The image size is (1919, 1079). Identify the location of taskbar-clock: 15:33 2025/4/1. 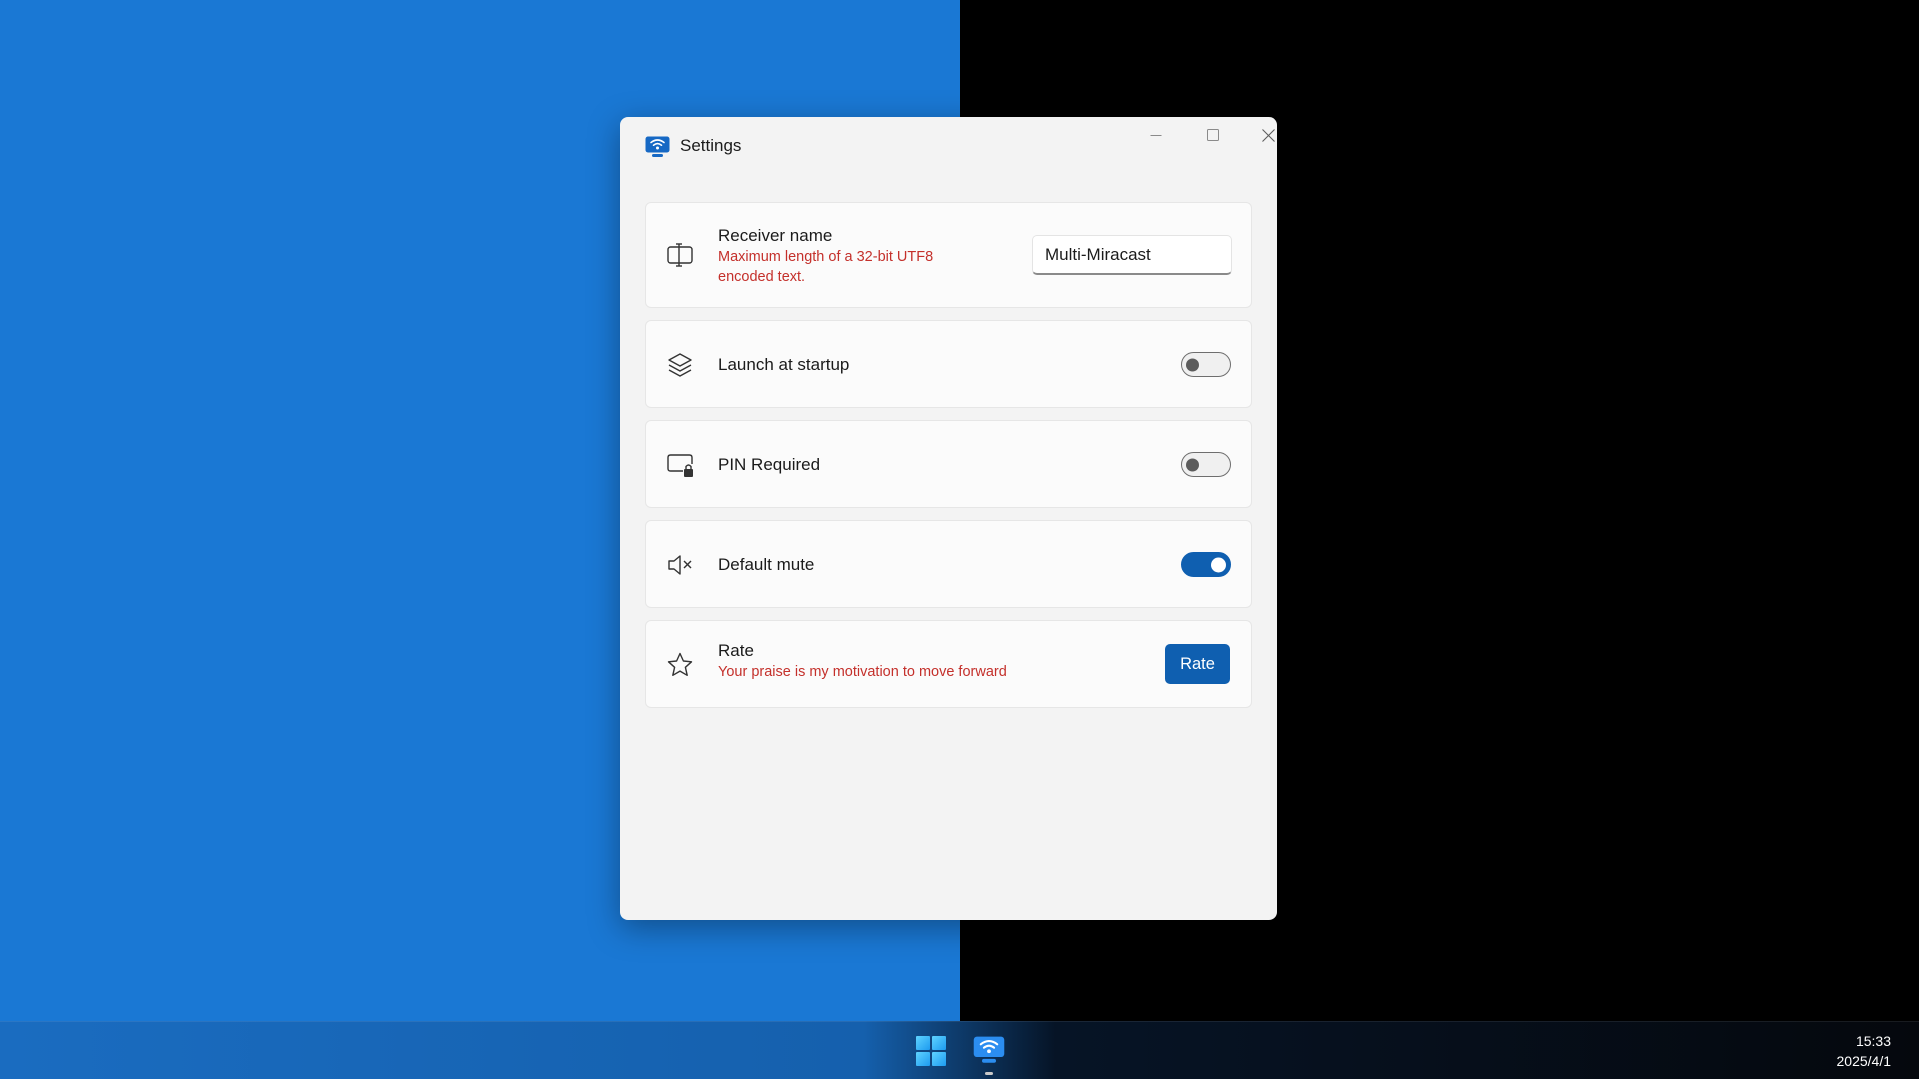
(1864, 1051).